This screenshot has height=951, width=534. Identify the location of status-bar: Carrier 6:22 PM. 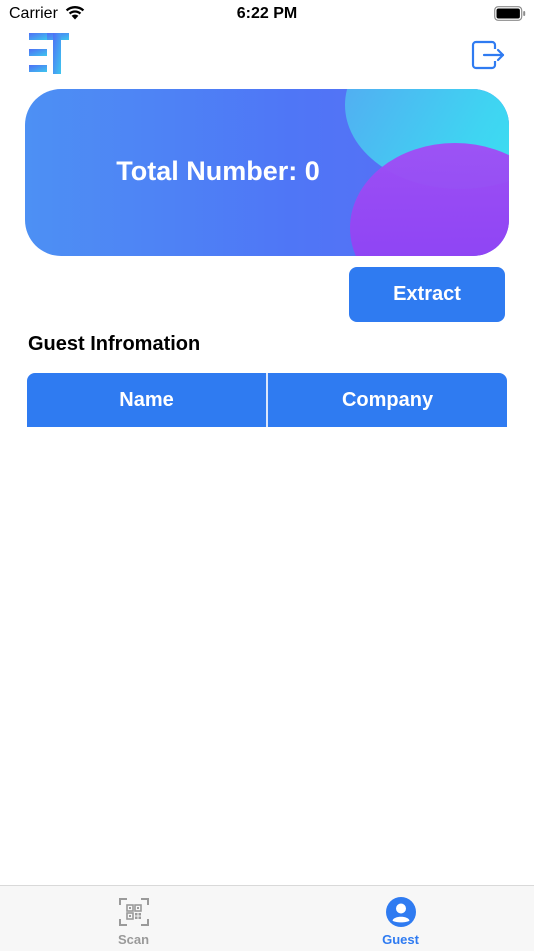
(267, 15).